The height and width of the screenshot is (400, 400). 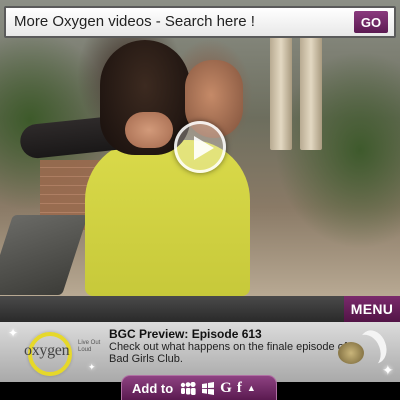 I want to click on oxygen-logo: oxygen Live Out Loud, so click(x=64, y=353).